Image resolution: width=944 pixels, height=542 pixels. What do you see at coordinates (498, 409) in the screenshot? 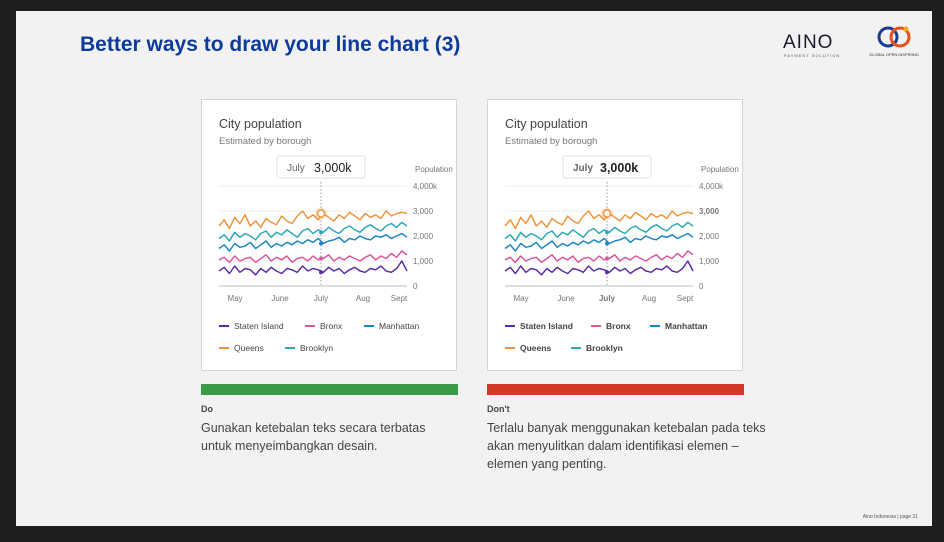
I see `dont-label: Don't` at bounding box center [498, 409].